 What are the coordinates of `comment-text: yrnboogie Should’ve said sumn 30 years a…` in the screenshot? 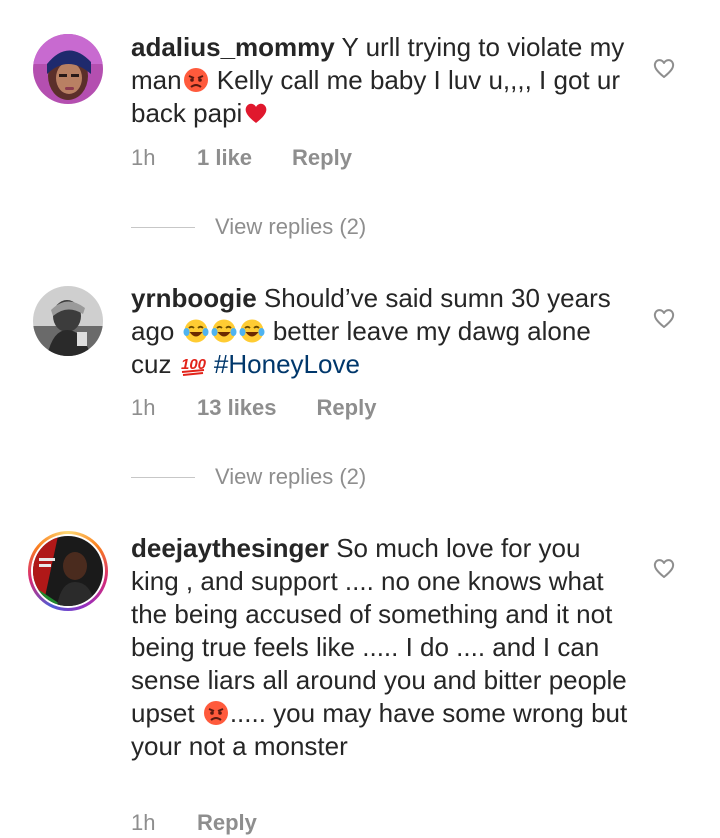 It's located at (381, 331).